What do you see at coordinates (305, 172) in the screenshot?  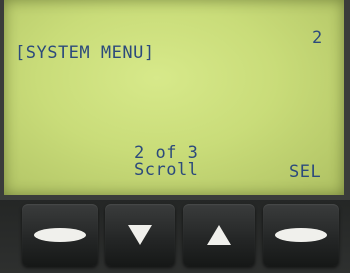 I see `select-softkey-label: SEL` at bounding box center [305, 172].